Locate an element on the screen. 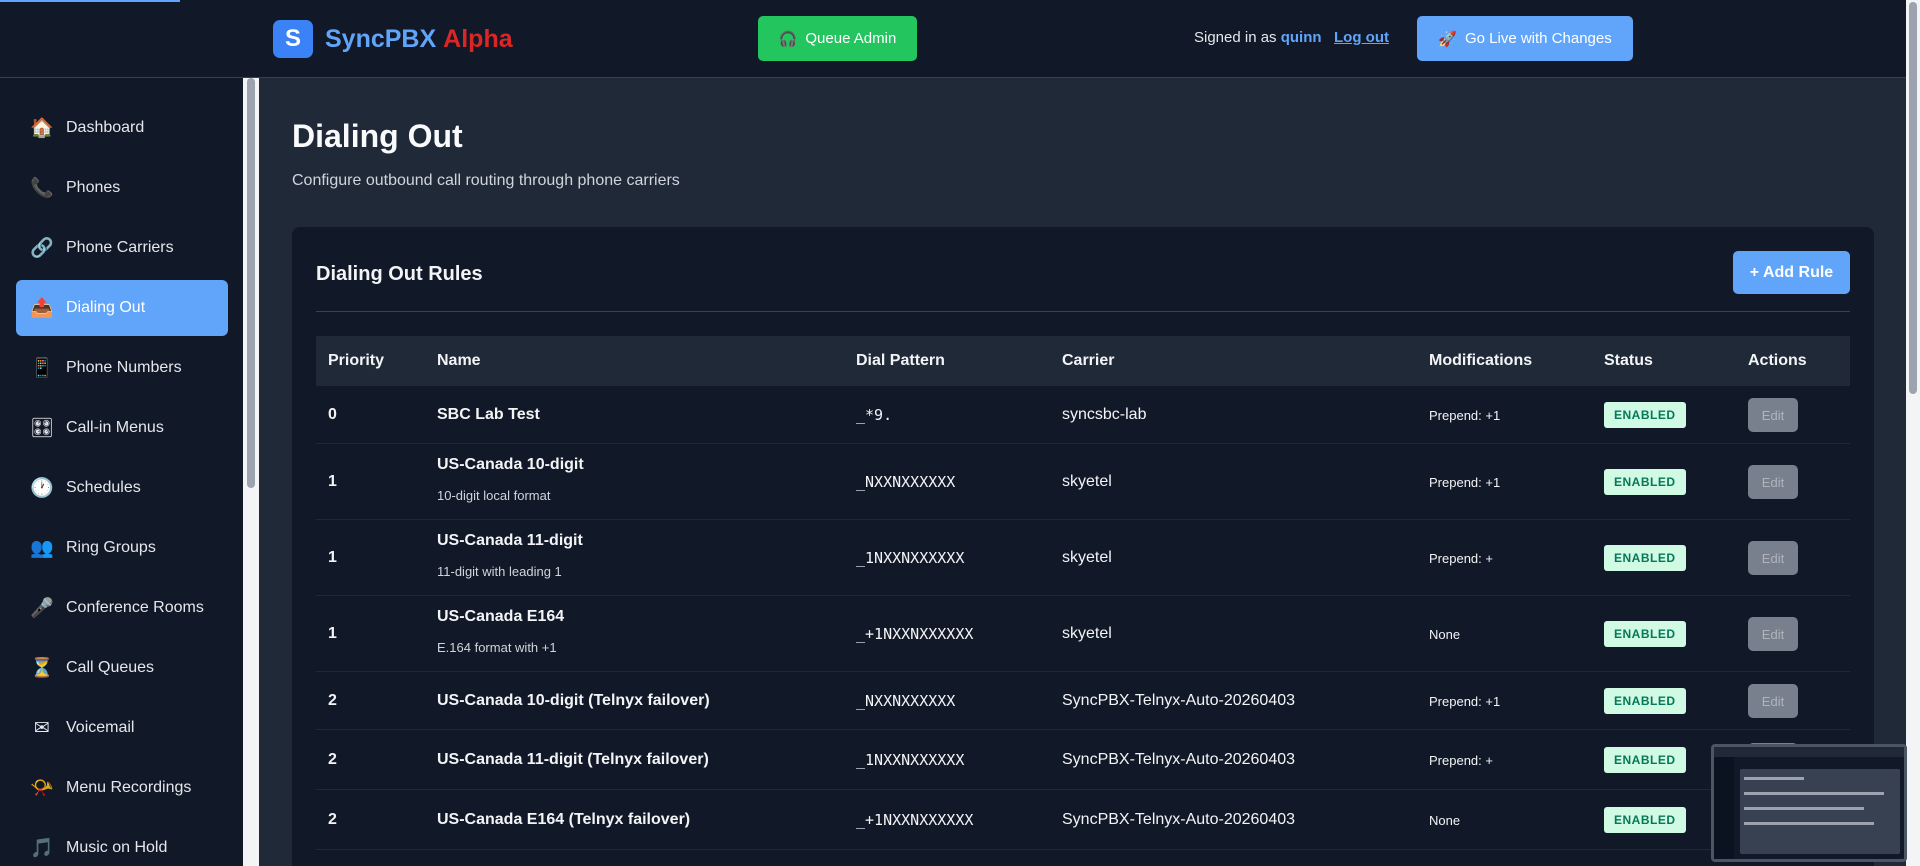  column-header-dial-pattern: Dial Pattern is located at coordinates (900, 360).